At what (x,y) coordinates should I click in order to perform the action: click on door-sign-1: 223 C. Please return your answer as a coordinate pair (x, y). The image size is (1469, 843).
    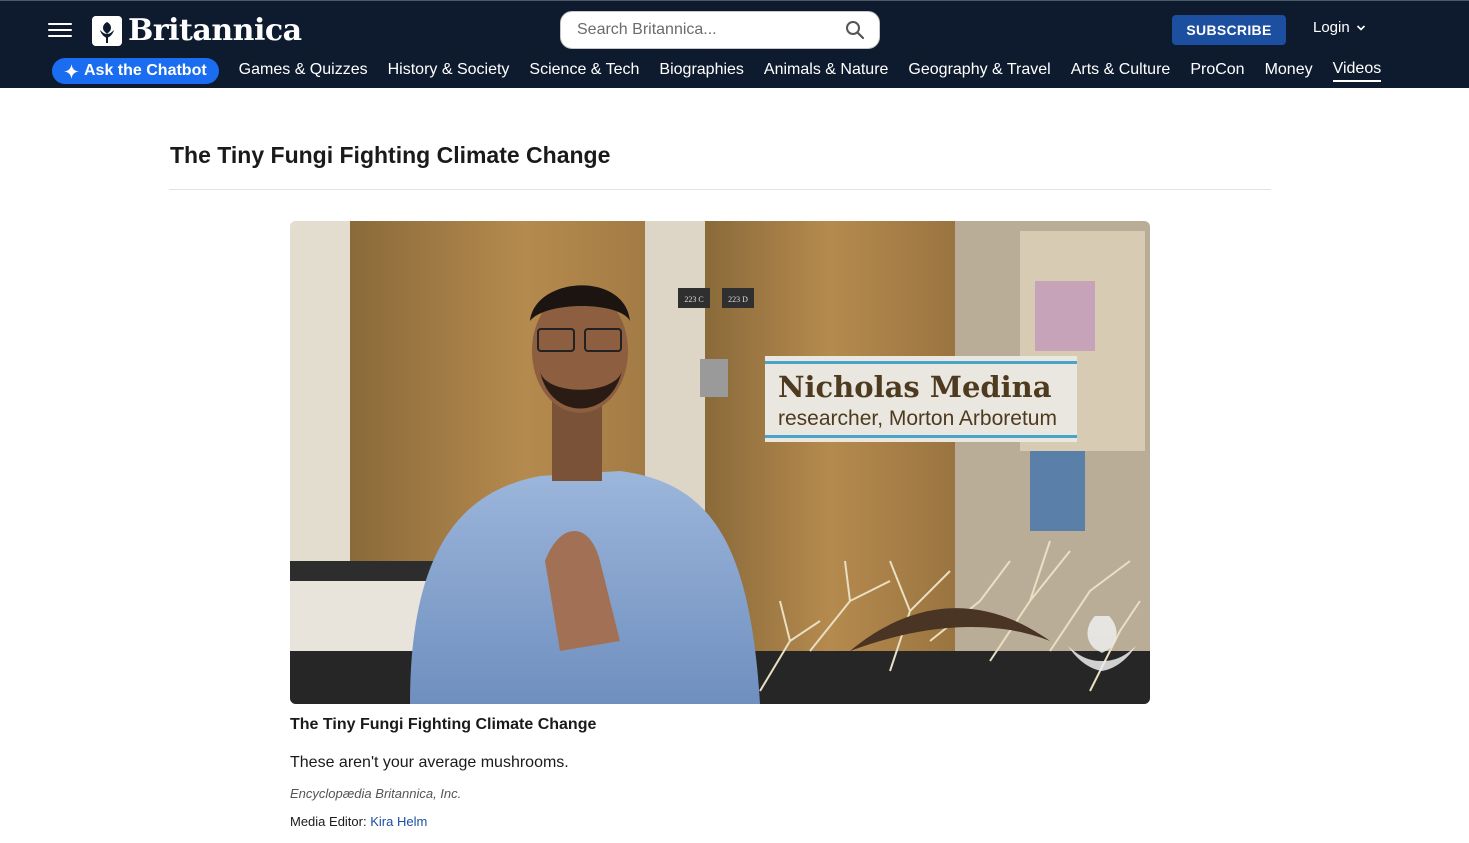
    Looking at the image, I should click on (693, 299).